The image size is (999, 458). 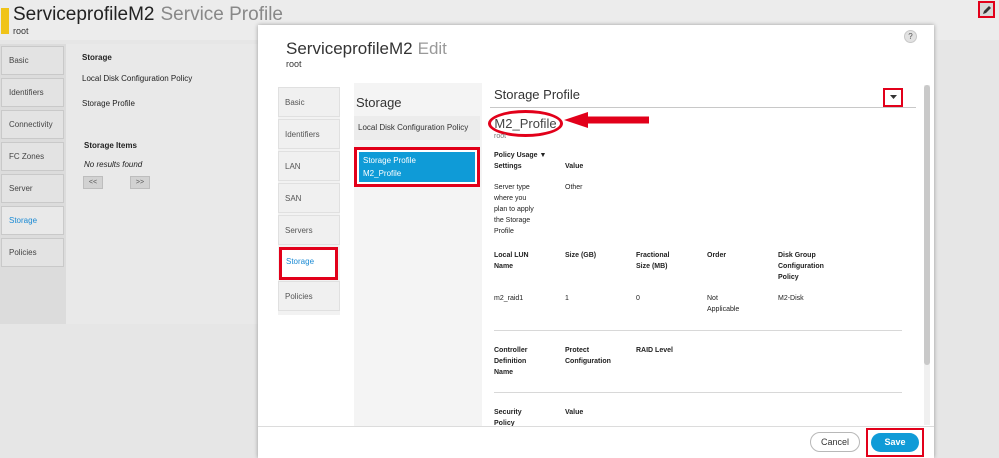 I want to click on pencil-icon, so click(x=986, y=9).